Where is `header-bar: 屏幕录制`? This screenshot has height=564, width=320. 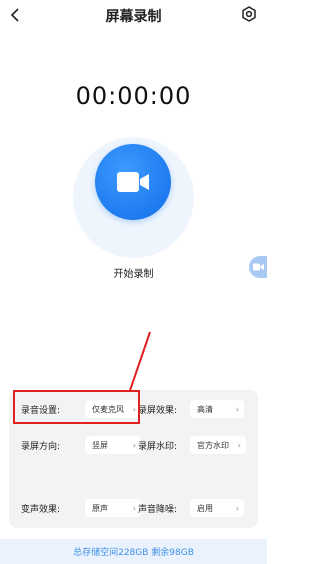 header-bar: 屏幕录制 is located at coordinates (133, 16).